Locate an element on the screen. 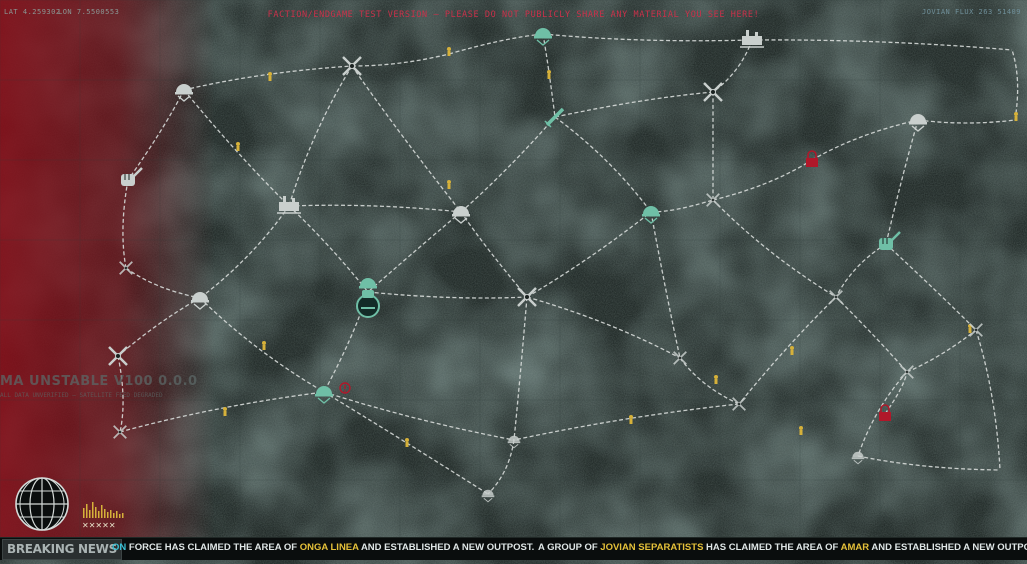  breaking-news-label: BREAKING NEWS is located at coordinates (62, 549).